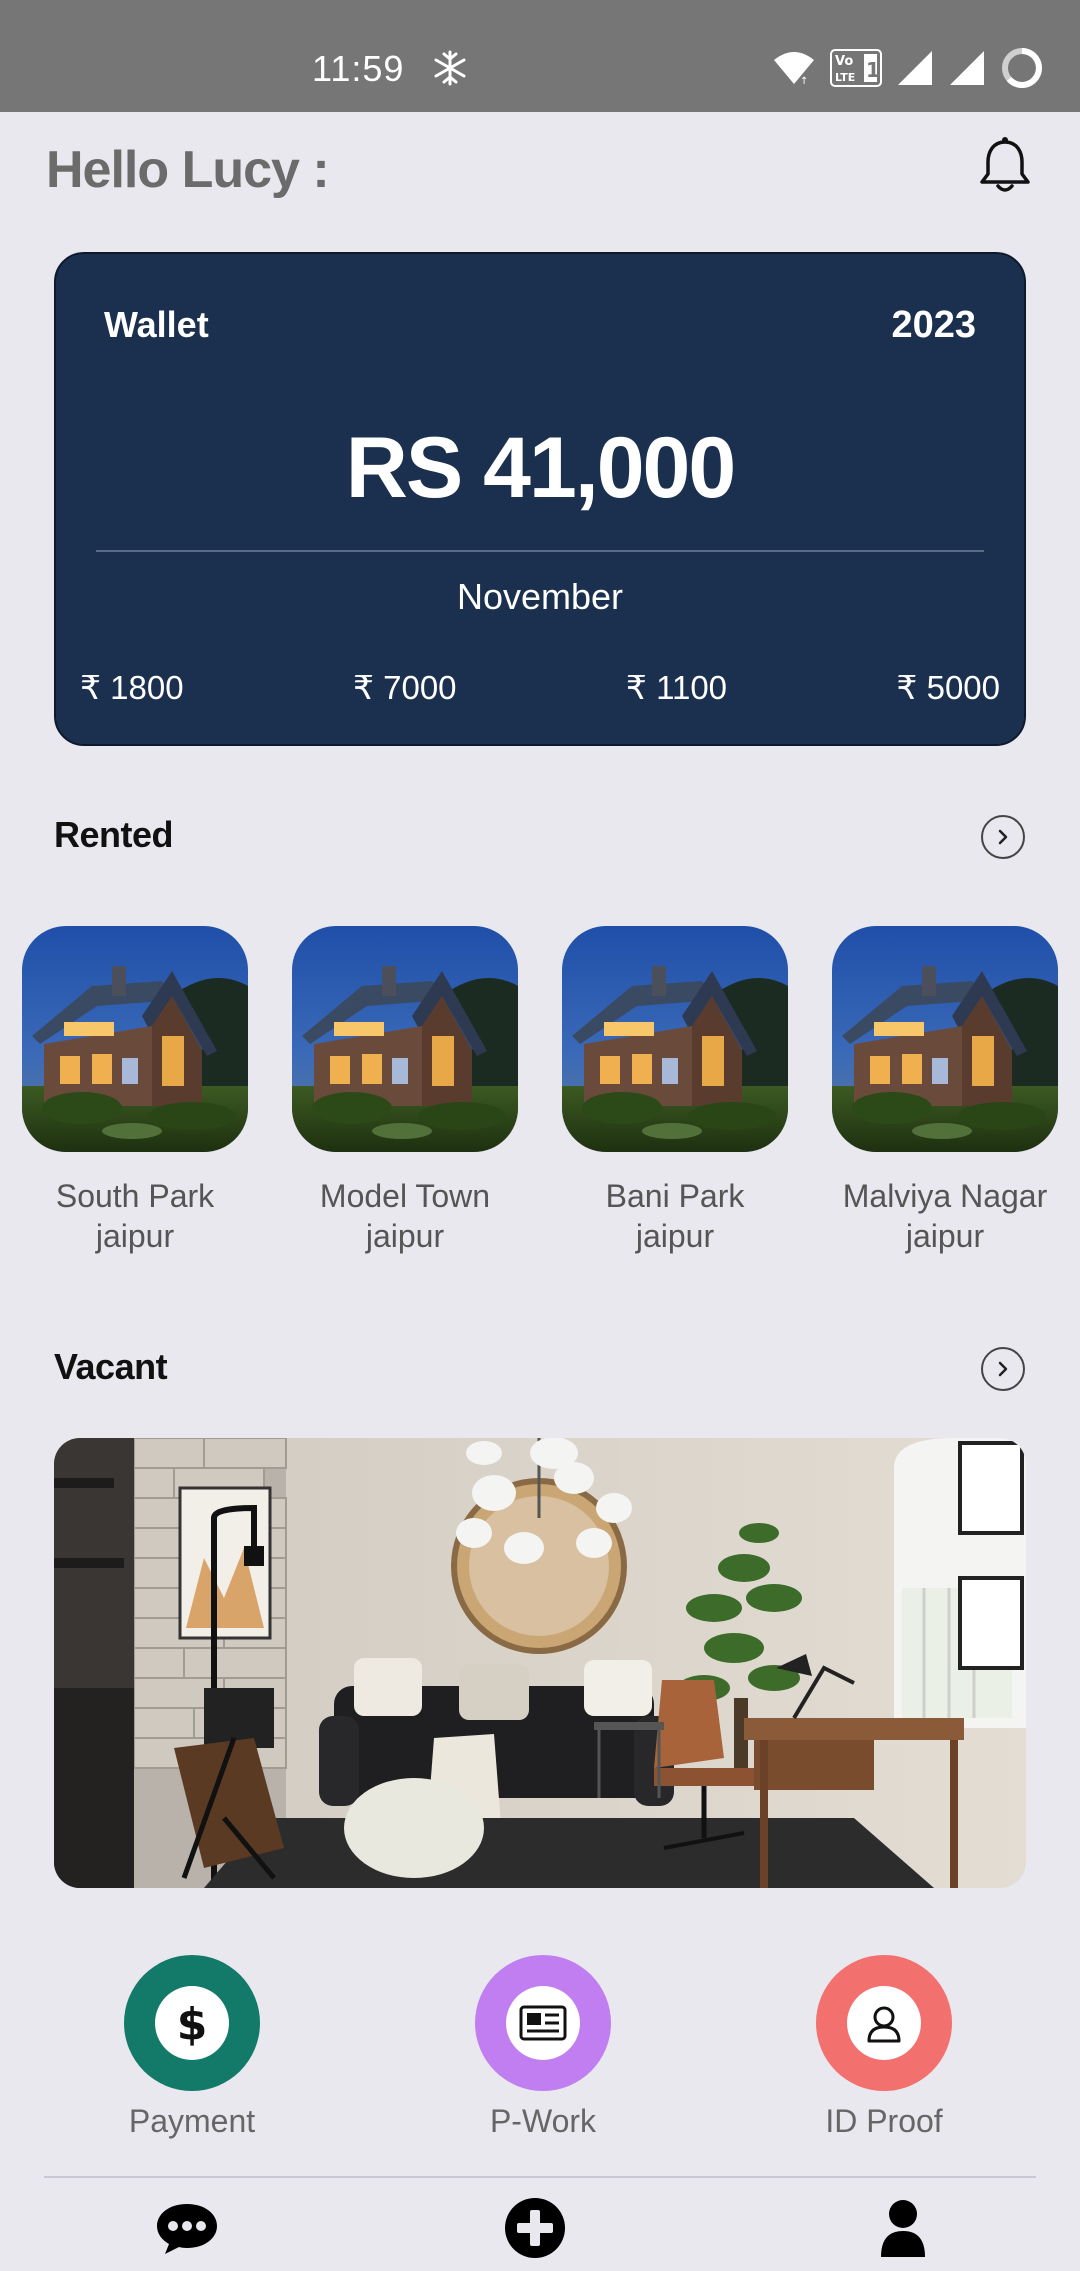 The width and height of the screenshot is (1080, 2271). I want to click on user-icon, so click(884, 2023).